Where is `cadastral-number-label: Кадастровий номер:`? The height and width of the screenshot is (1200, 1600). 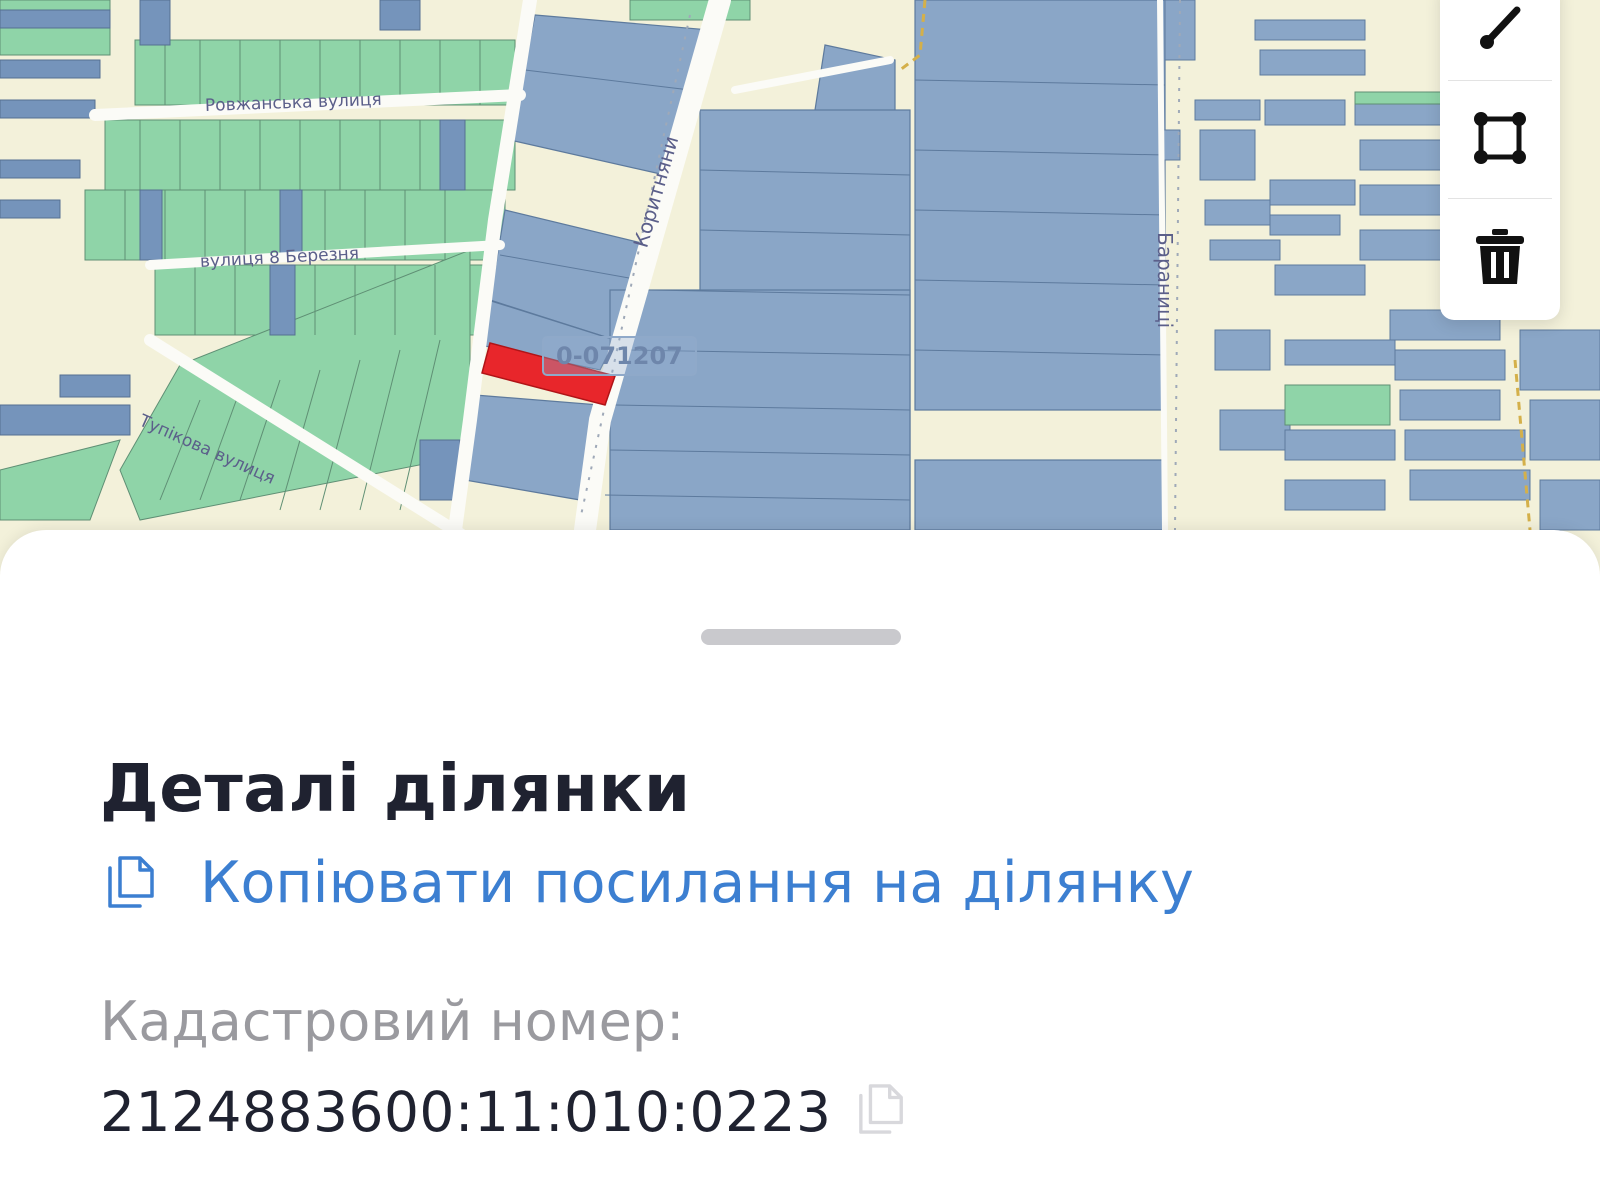
cadastral-number-label: Кадастровий номер: is located at coordinates (392, 1021).